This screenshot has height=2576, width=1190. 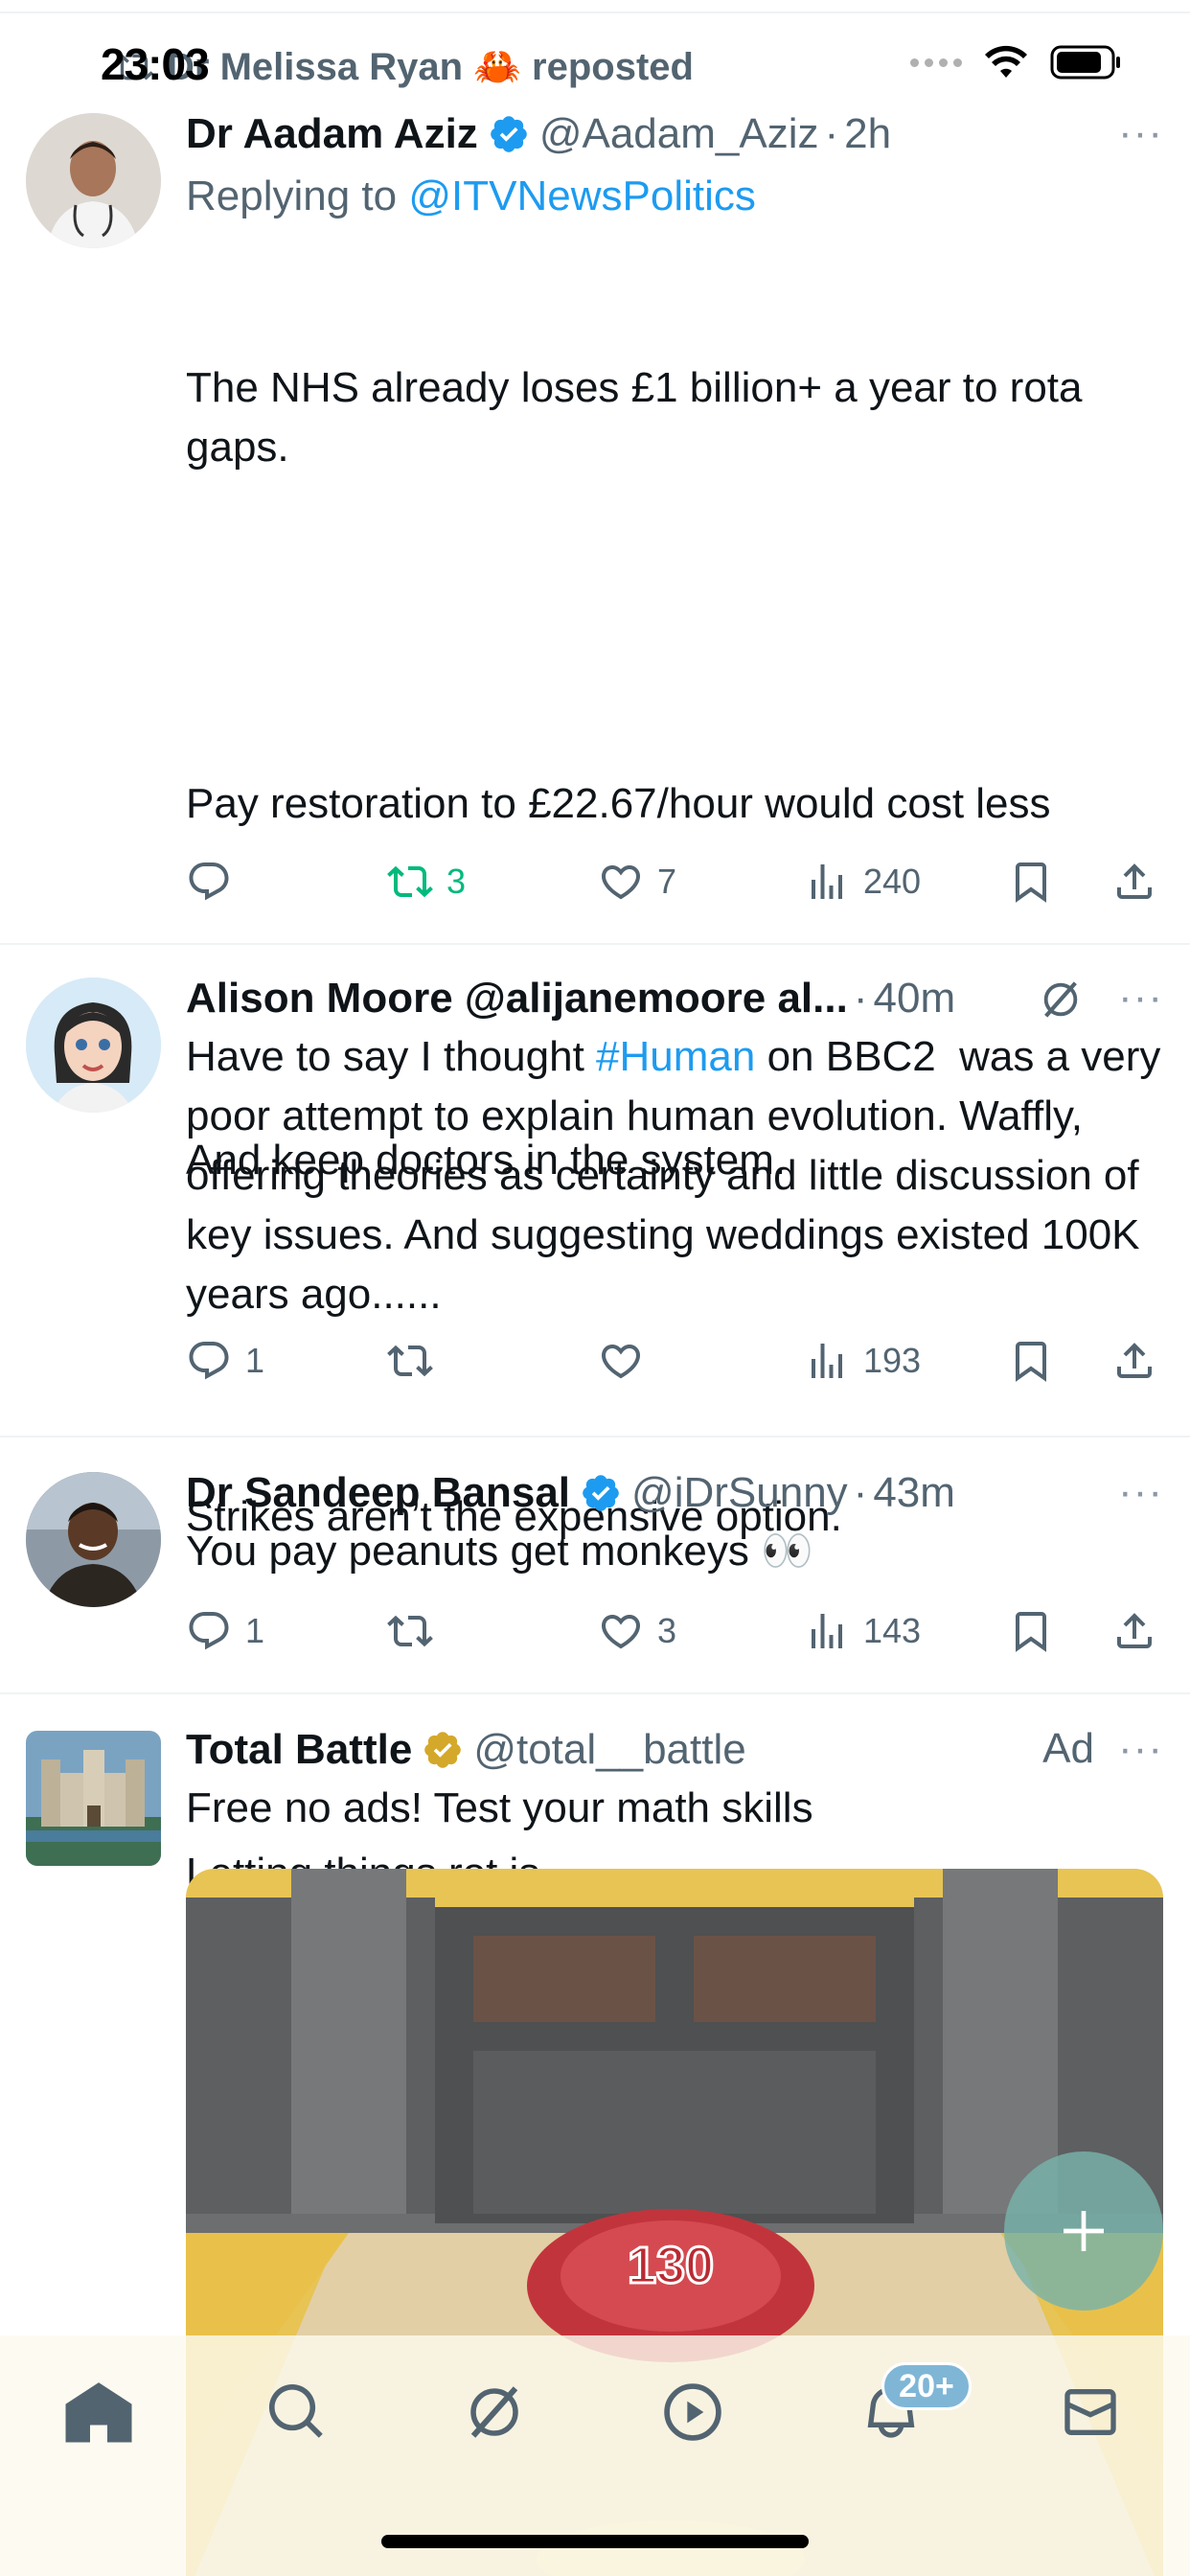 I want to click on envelope-icon, so click(x=1090, y=2412).